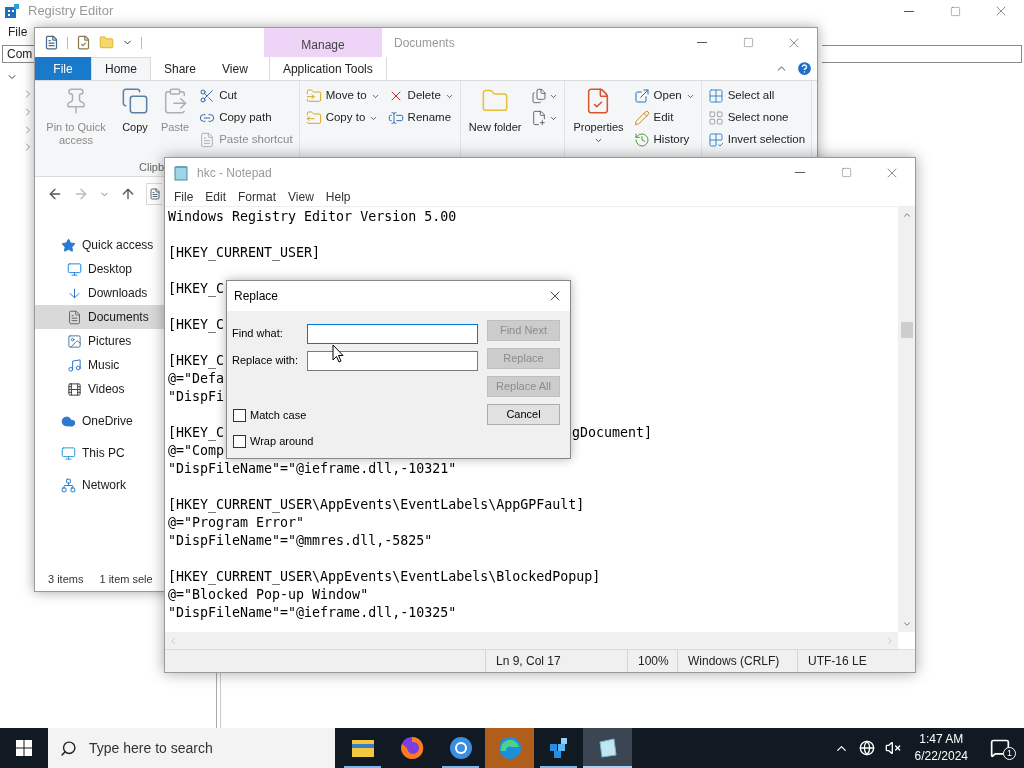 The width and height of the screenshot is (1024, 768). What do you see at coordinates (664, 96) in the screenshot?
I see `ribbon-button: Open` at bounding box center [664, 96].